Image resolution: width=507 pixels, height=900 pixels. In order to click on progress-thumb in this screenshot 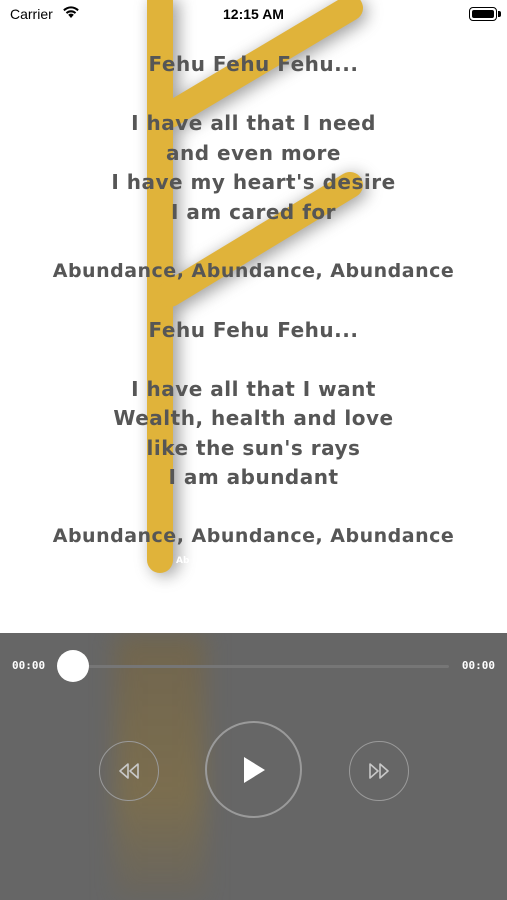, I will do `click(73, 666)`.